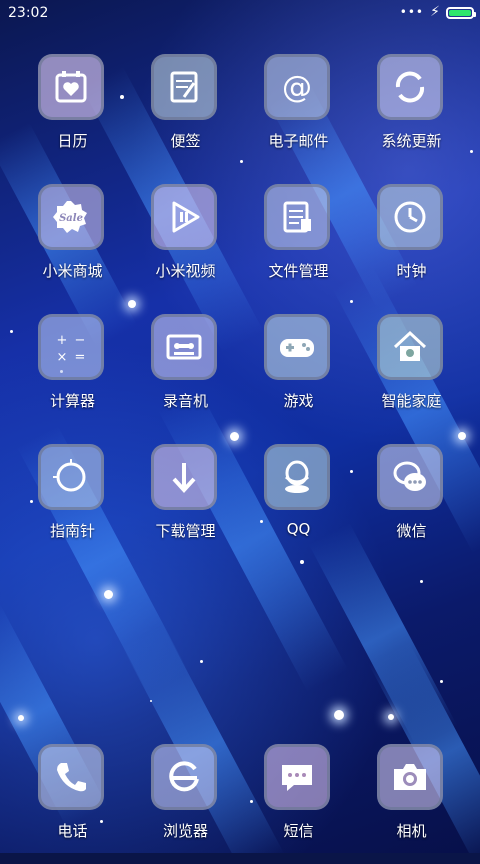 Image resolution: width=480 pixels, height=864 pixels. I want to click on dock-app-browser: 浏览器, so click(185, 804).